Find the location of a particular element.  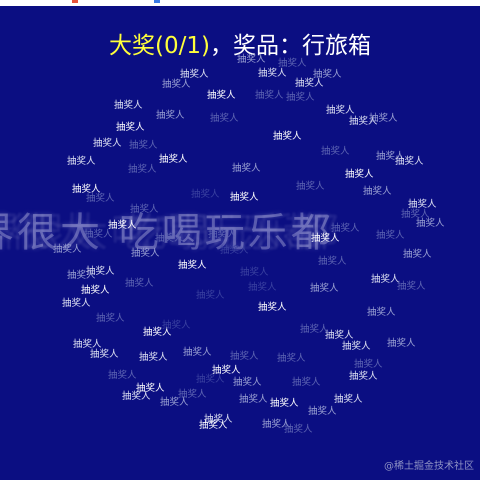

top-mark-blue is located at coordinates (157, 1).